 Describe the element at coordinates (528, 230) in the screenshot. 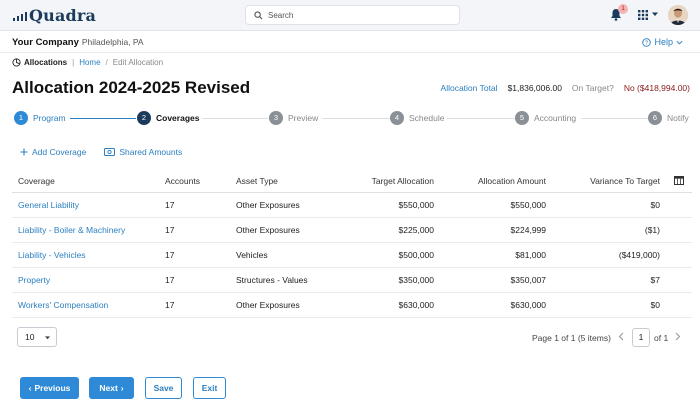

I see `allocation-amount-cell: $224,999` at that location.